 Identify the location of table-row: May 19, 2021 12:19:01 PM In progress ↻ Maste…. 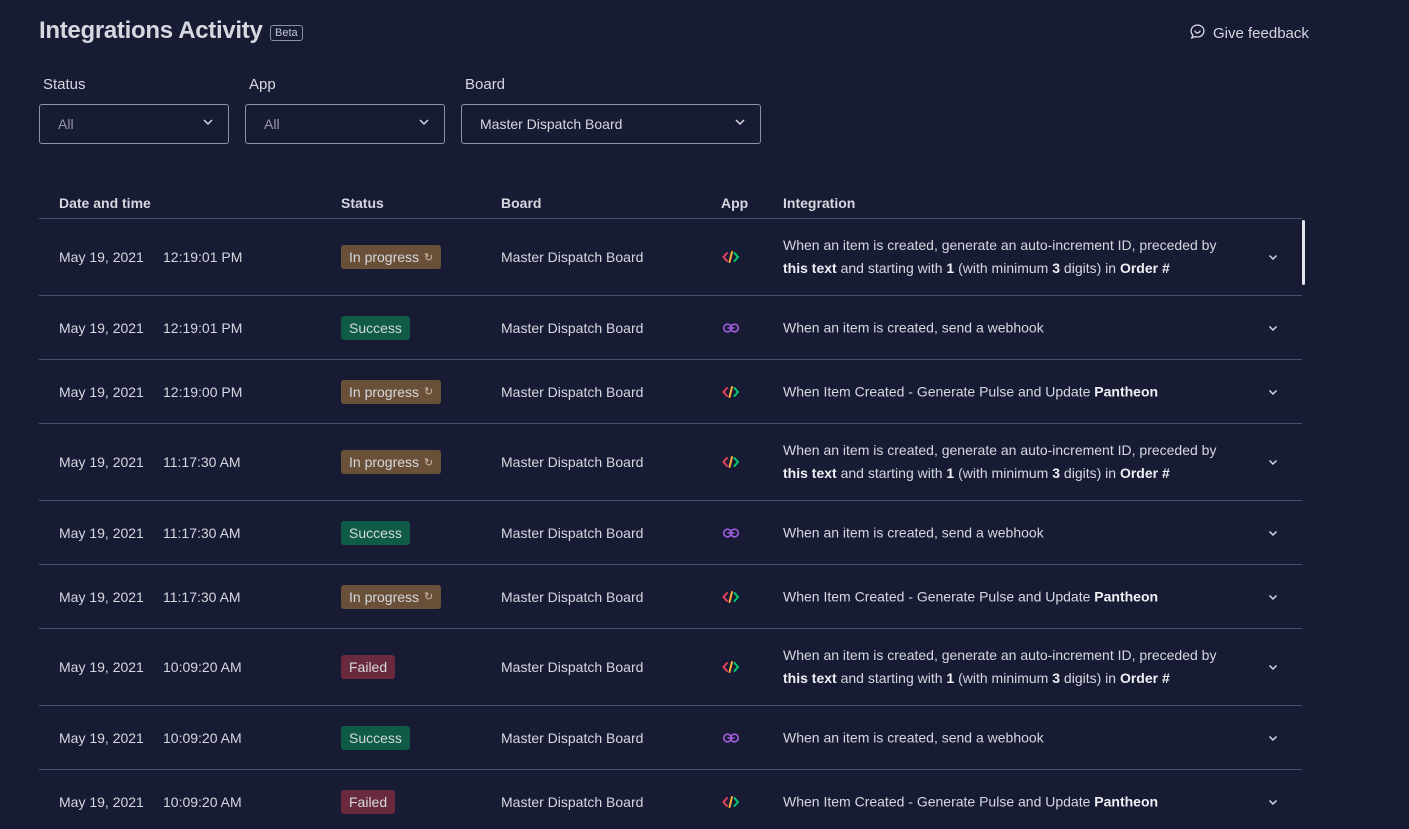
(670, 257).